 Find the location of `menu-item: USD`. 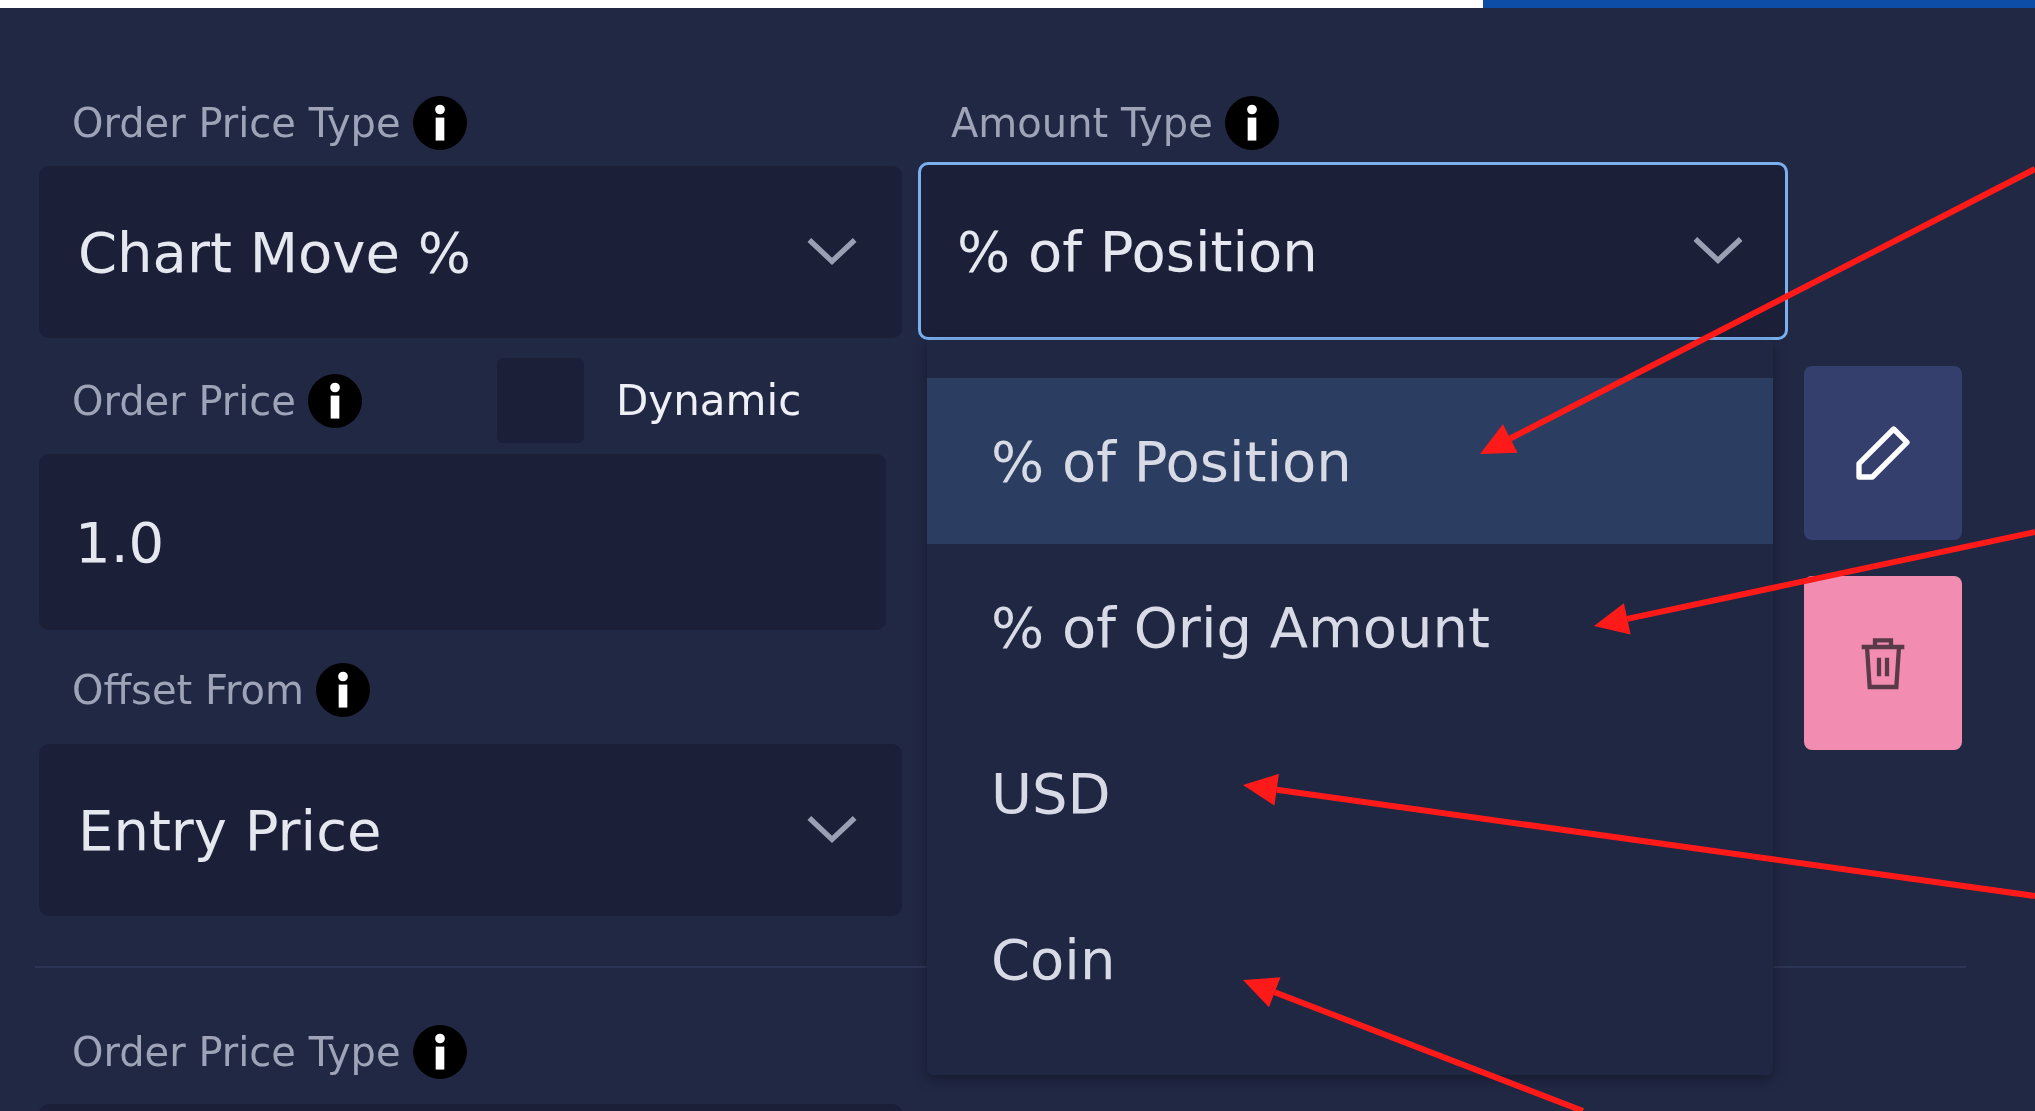

menu-item: USD is located at coordinates (1350, 793).